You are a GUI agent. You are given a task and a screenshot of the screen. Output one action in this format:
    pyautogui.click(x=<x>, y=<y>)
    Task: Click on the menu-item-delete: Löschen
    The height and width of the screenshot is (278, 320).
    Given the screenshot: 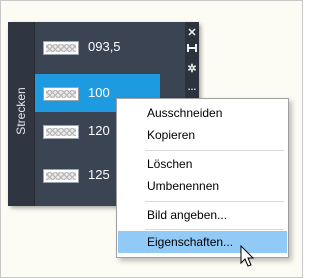 What is the action you would take?
    pyautogui.click(x=202, y=164)
    